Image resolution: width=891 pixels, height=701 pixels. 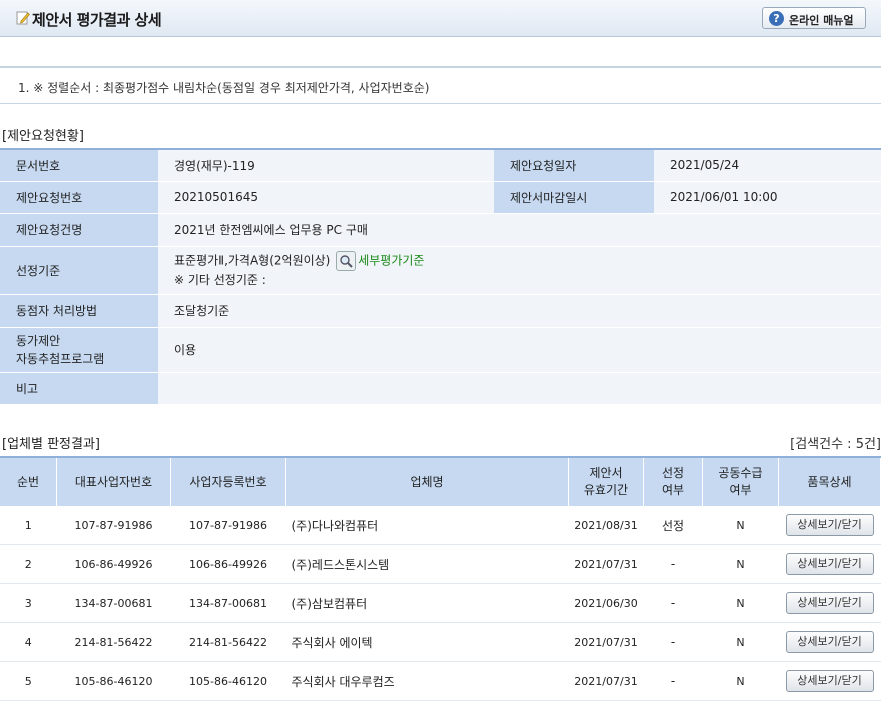 What do you see at coordinates (519, 270) in the screenshot?
I see `criteria-cell: 표준평가Ⅱ,가격A형(2억원이상) 세부평가기준 ※ 기타 선정기준 :` at bounding box center [519, 270].